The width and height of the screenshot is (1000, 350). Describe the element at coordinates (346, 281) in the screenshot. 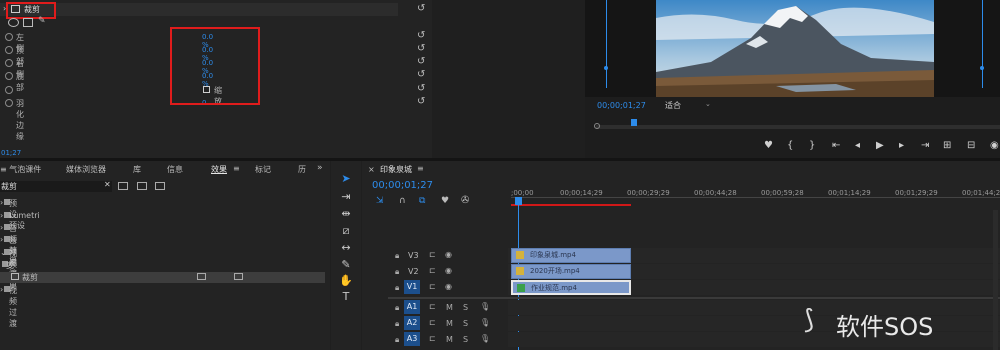

I see `hand-tool-icon: ✋` at that location.